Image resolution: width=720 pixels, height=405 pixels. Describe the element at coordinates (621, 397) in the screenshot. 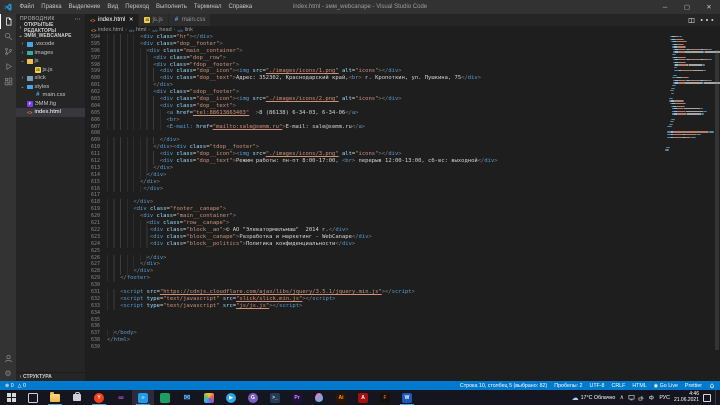

I see `tray-expand-icon: ∧` at that location.